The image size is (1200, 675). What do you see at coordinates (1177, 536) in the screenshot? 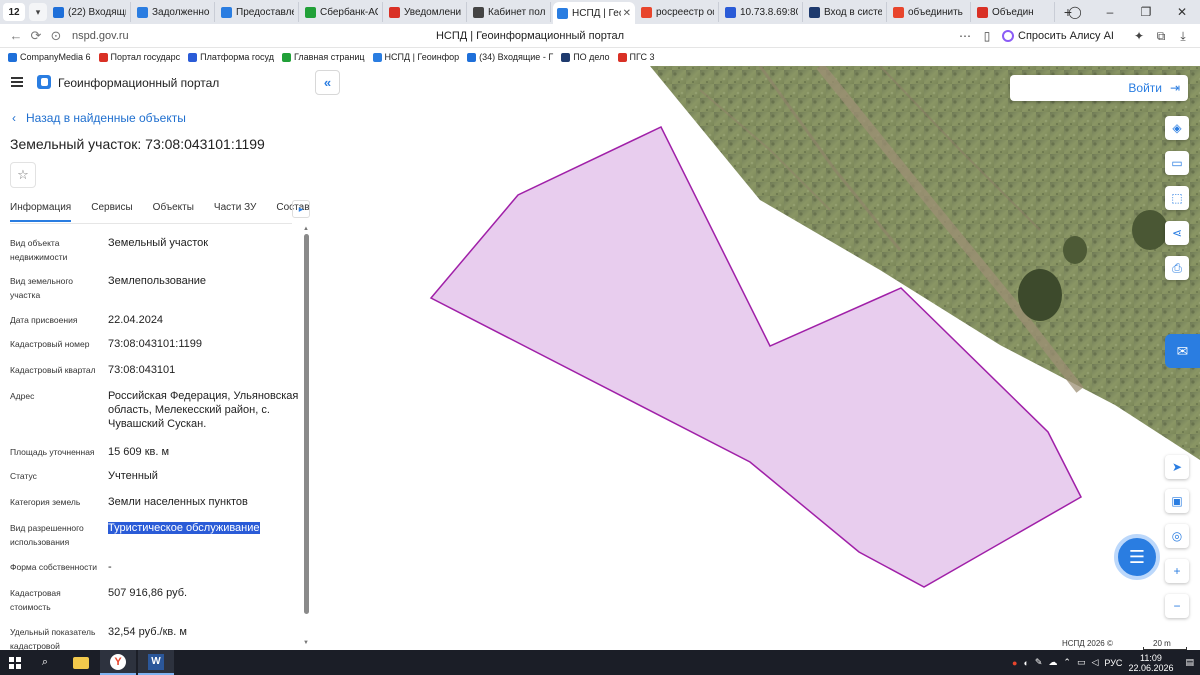
I see `search-map-icon: ◎` at bounding box center [1177, 536].